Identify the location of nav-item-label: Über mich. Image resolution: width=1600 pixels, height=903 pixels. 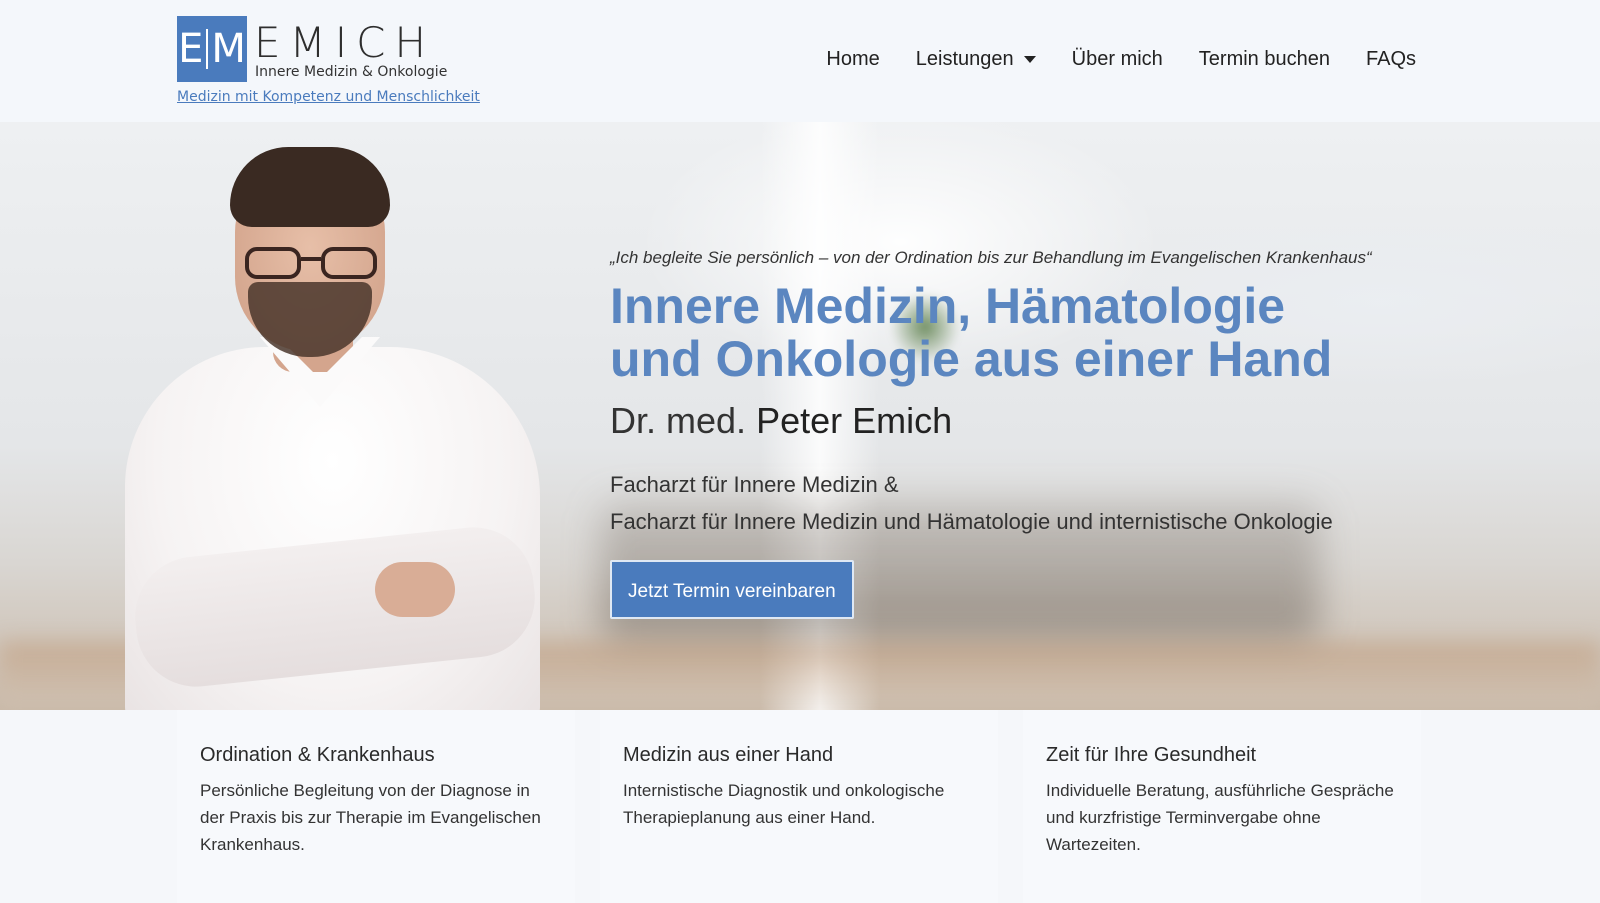
(1117, 59).